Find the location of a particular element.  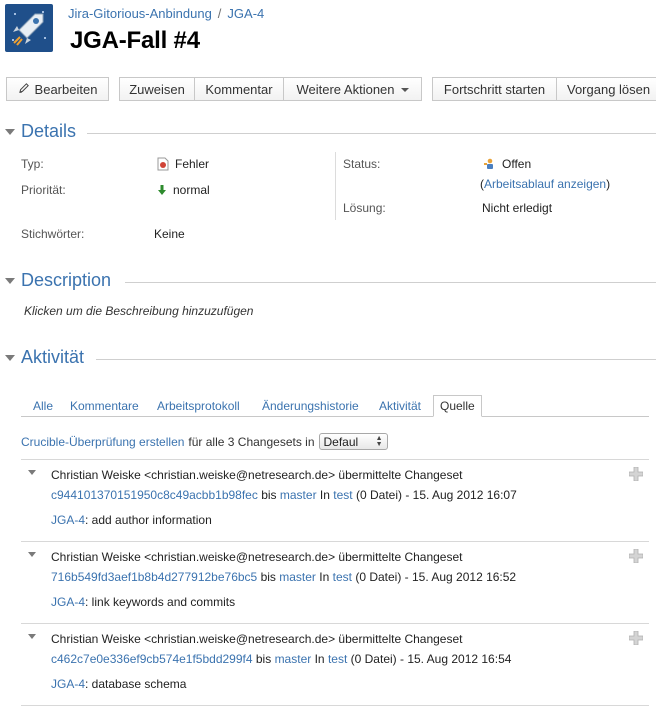

type-value-text: Fehler is located at coordinates (192, 164).